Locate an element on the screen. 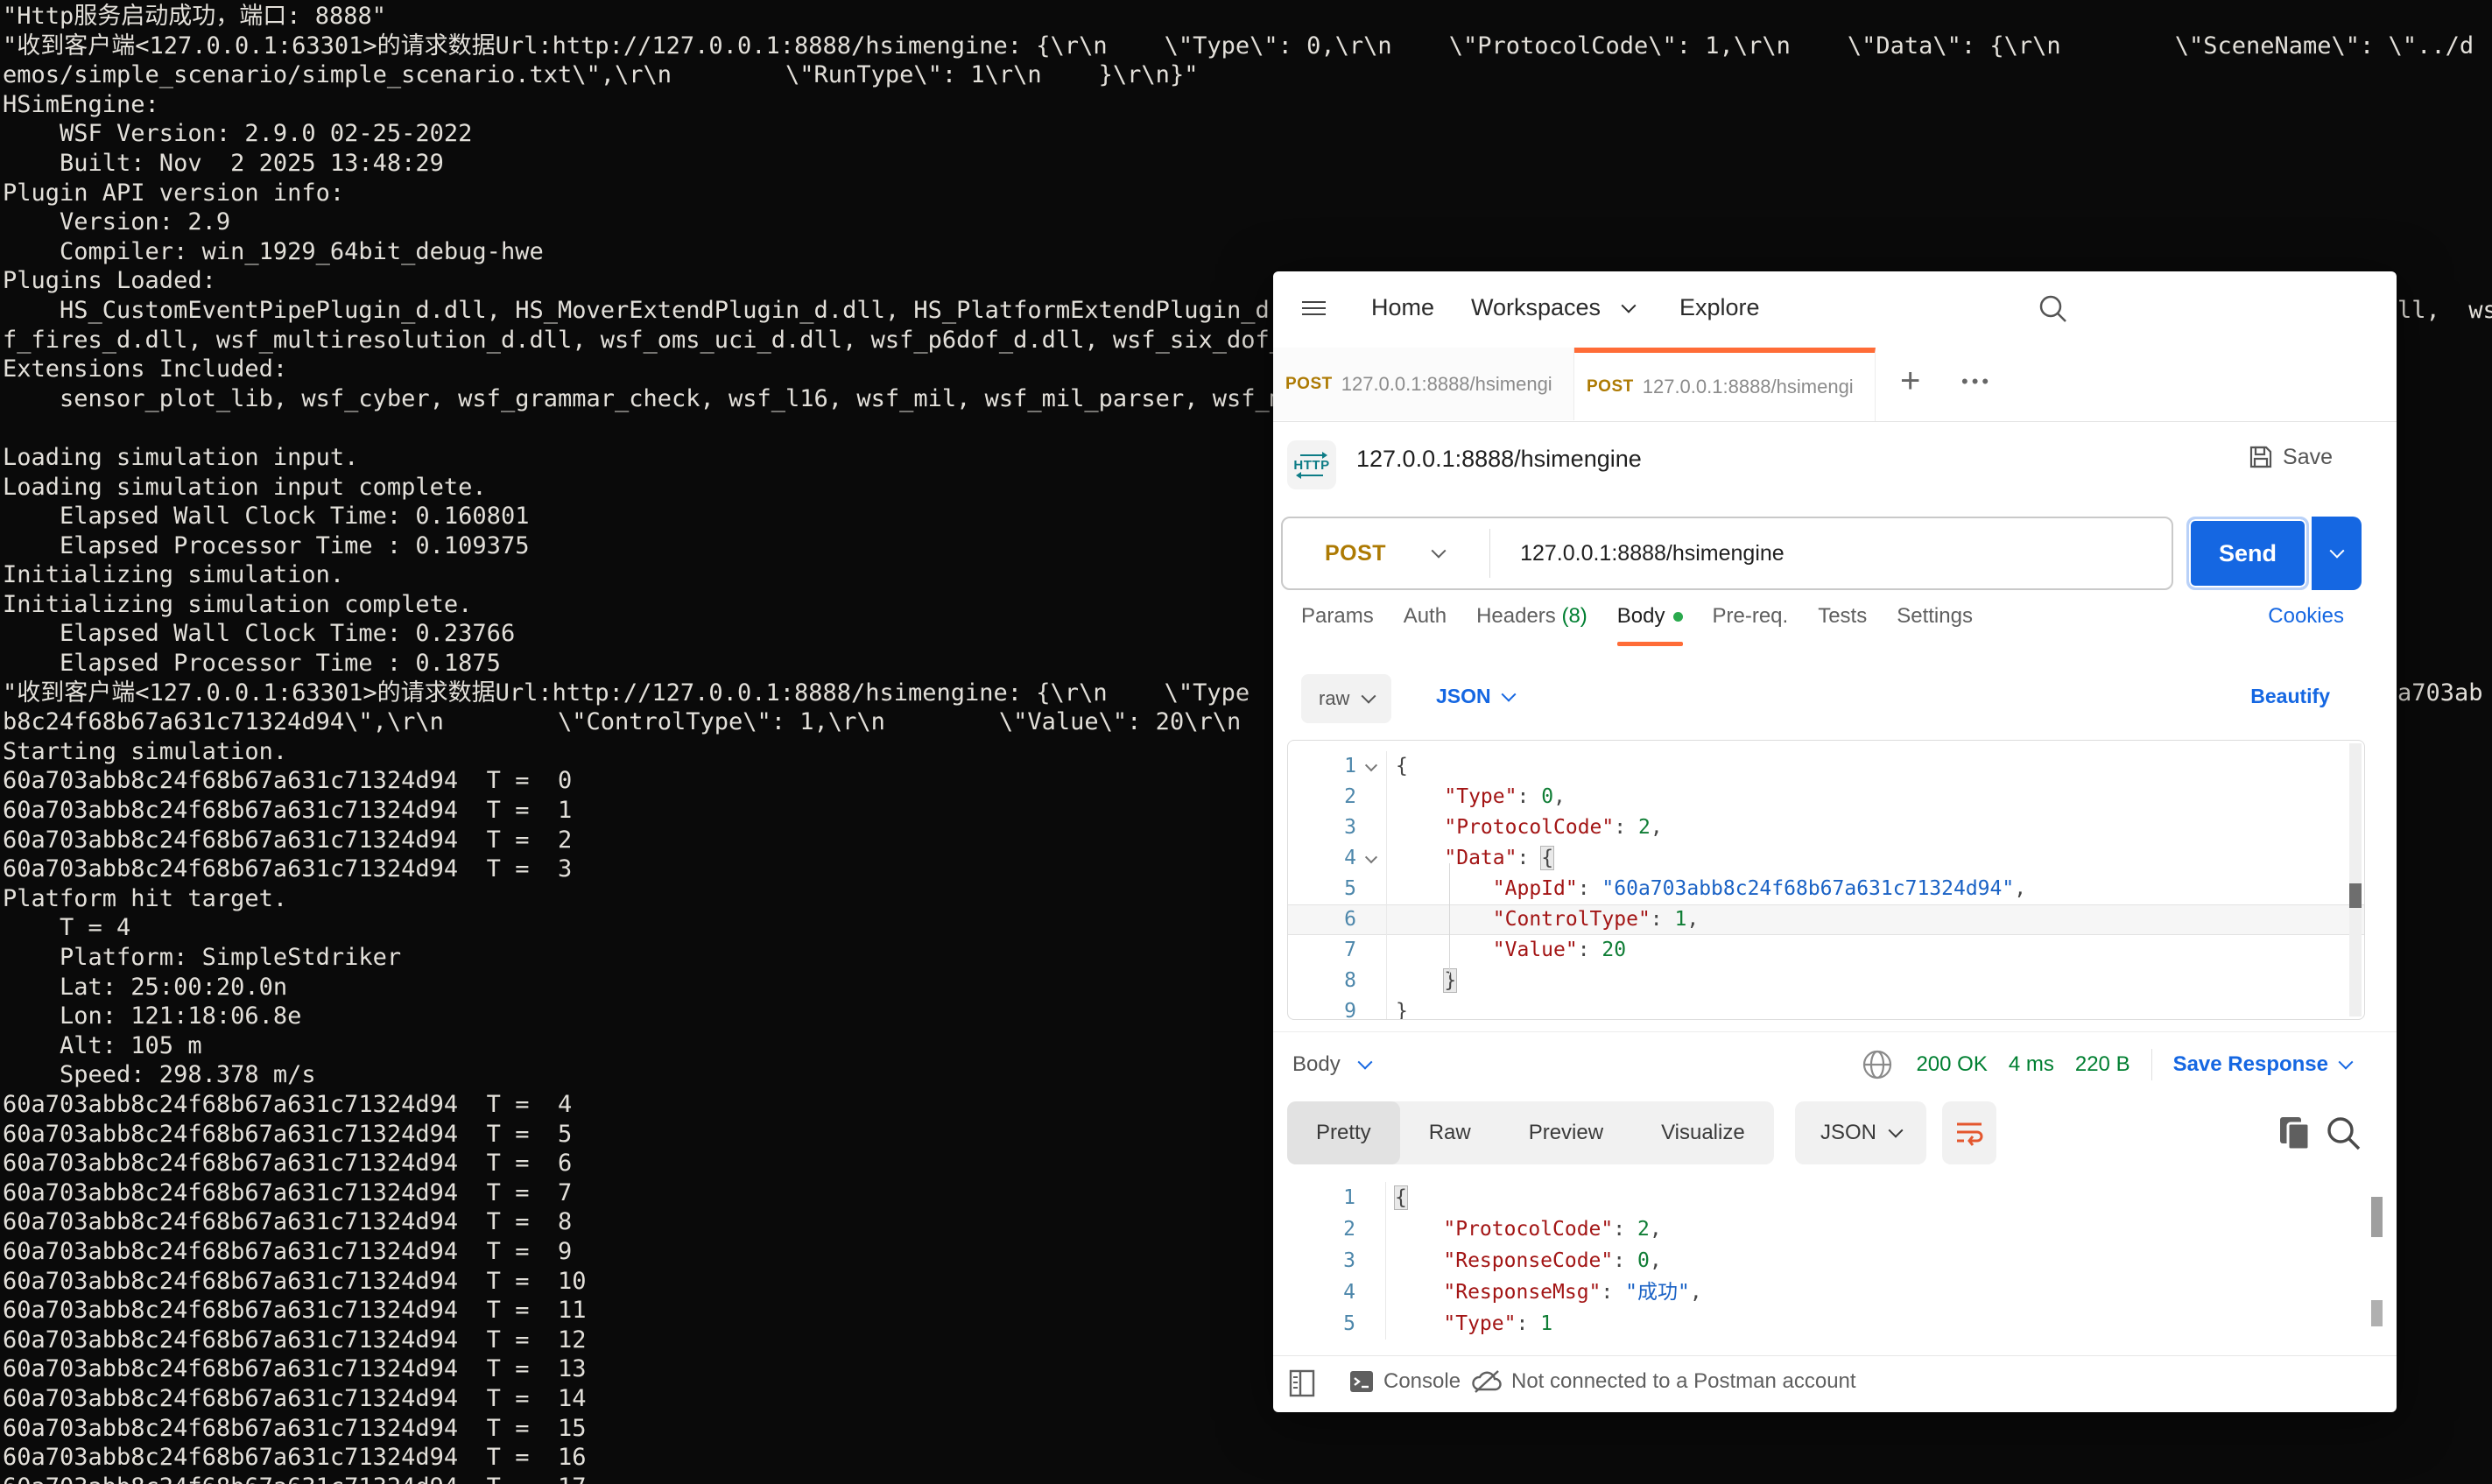 The height and width of the screenshot is (1484, 2492). sidebar-toggle-button is located at coordinates (1302, 1383).